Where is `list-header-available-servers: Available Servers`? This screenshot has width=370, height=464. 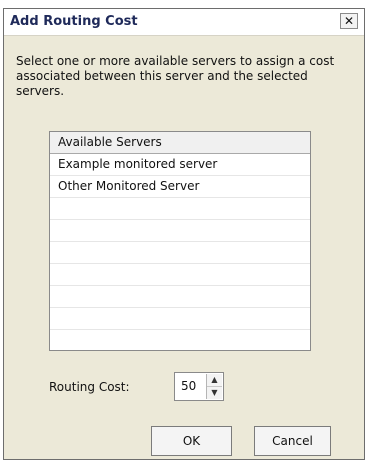 list-header-available-servers: Available Servers is located at coordinates (180, 143).